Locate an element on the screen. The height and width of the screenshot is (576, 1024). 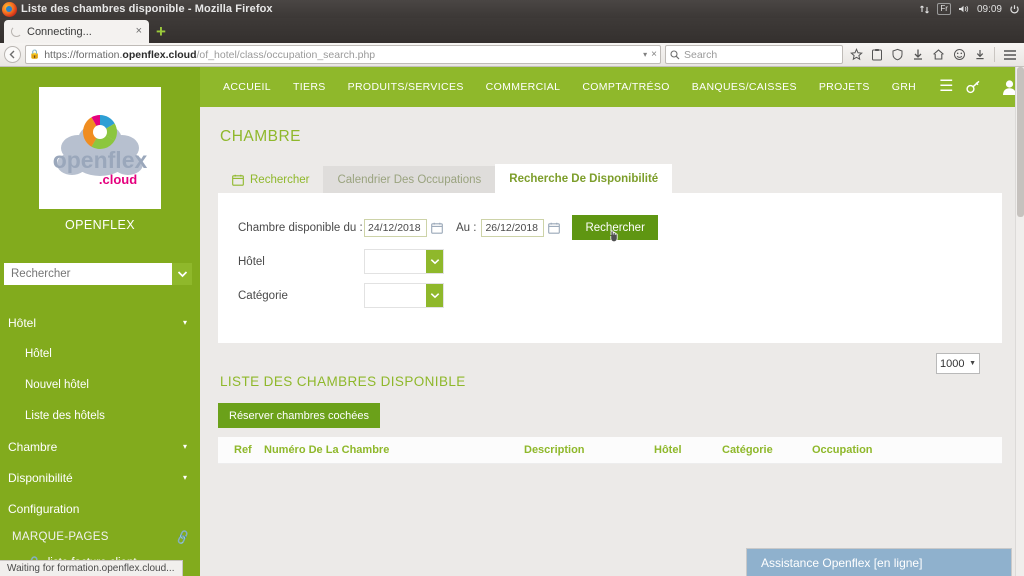
sidebar-item-configuration: Configuration is located at coordinates (100, 508).